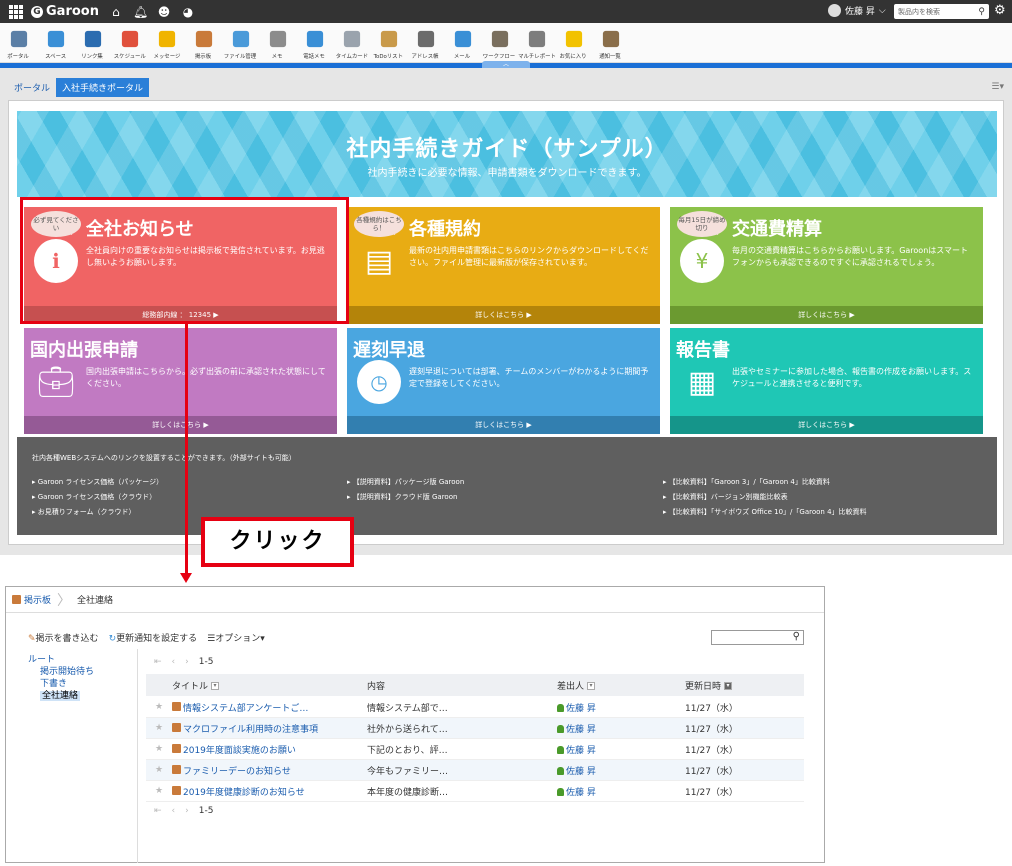  Describe the element at coordinates (153, 637) in the screenshot. I see `notify-settings-button: ↻更新通知を設定する` at that location.